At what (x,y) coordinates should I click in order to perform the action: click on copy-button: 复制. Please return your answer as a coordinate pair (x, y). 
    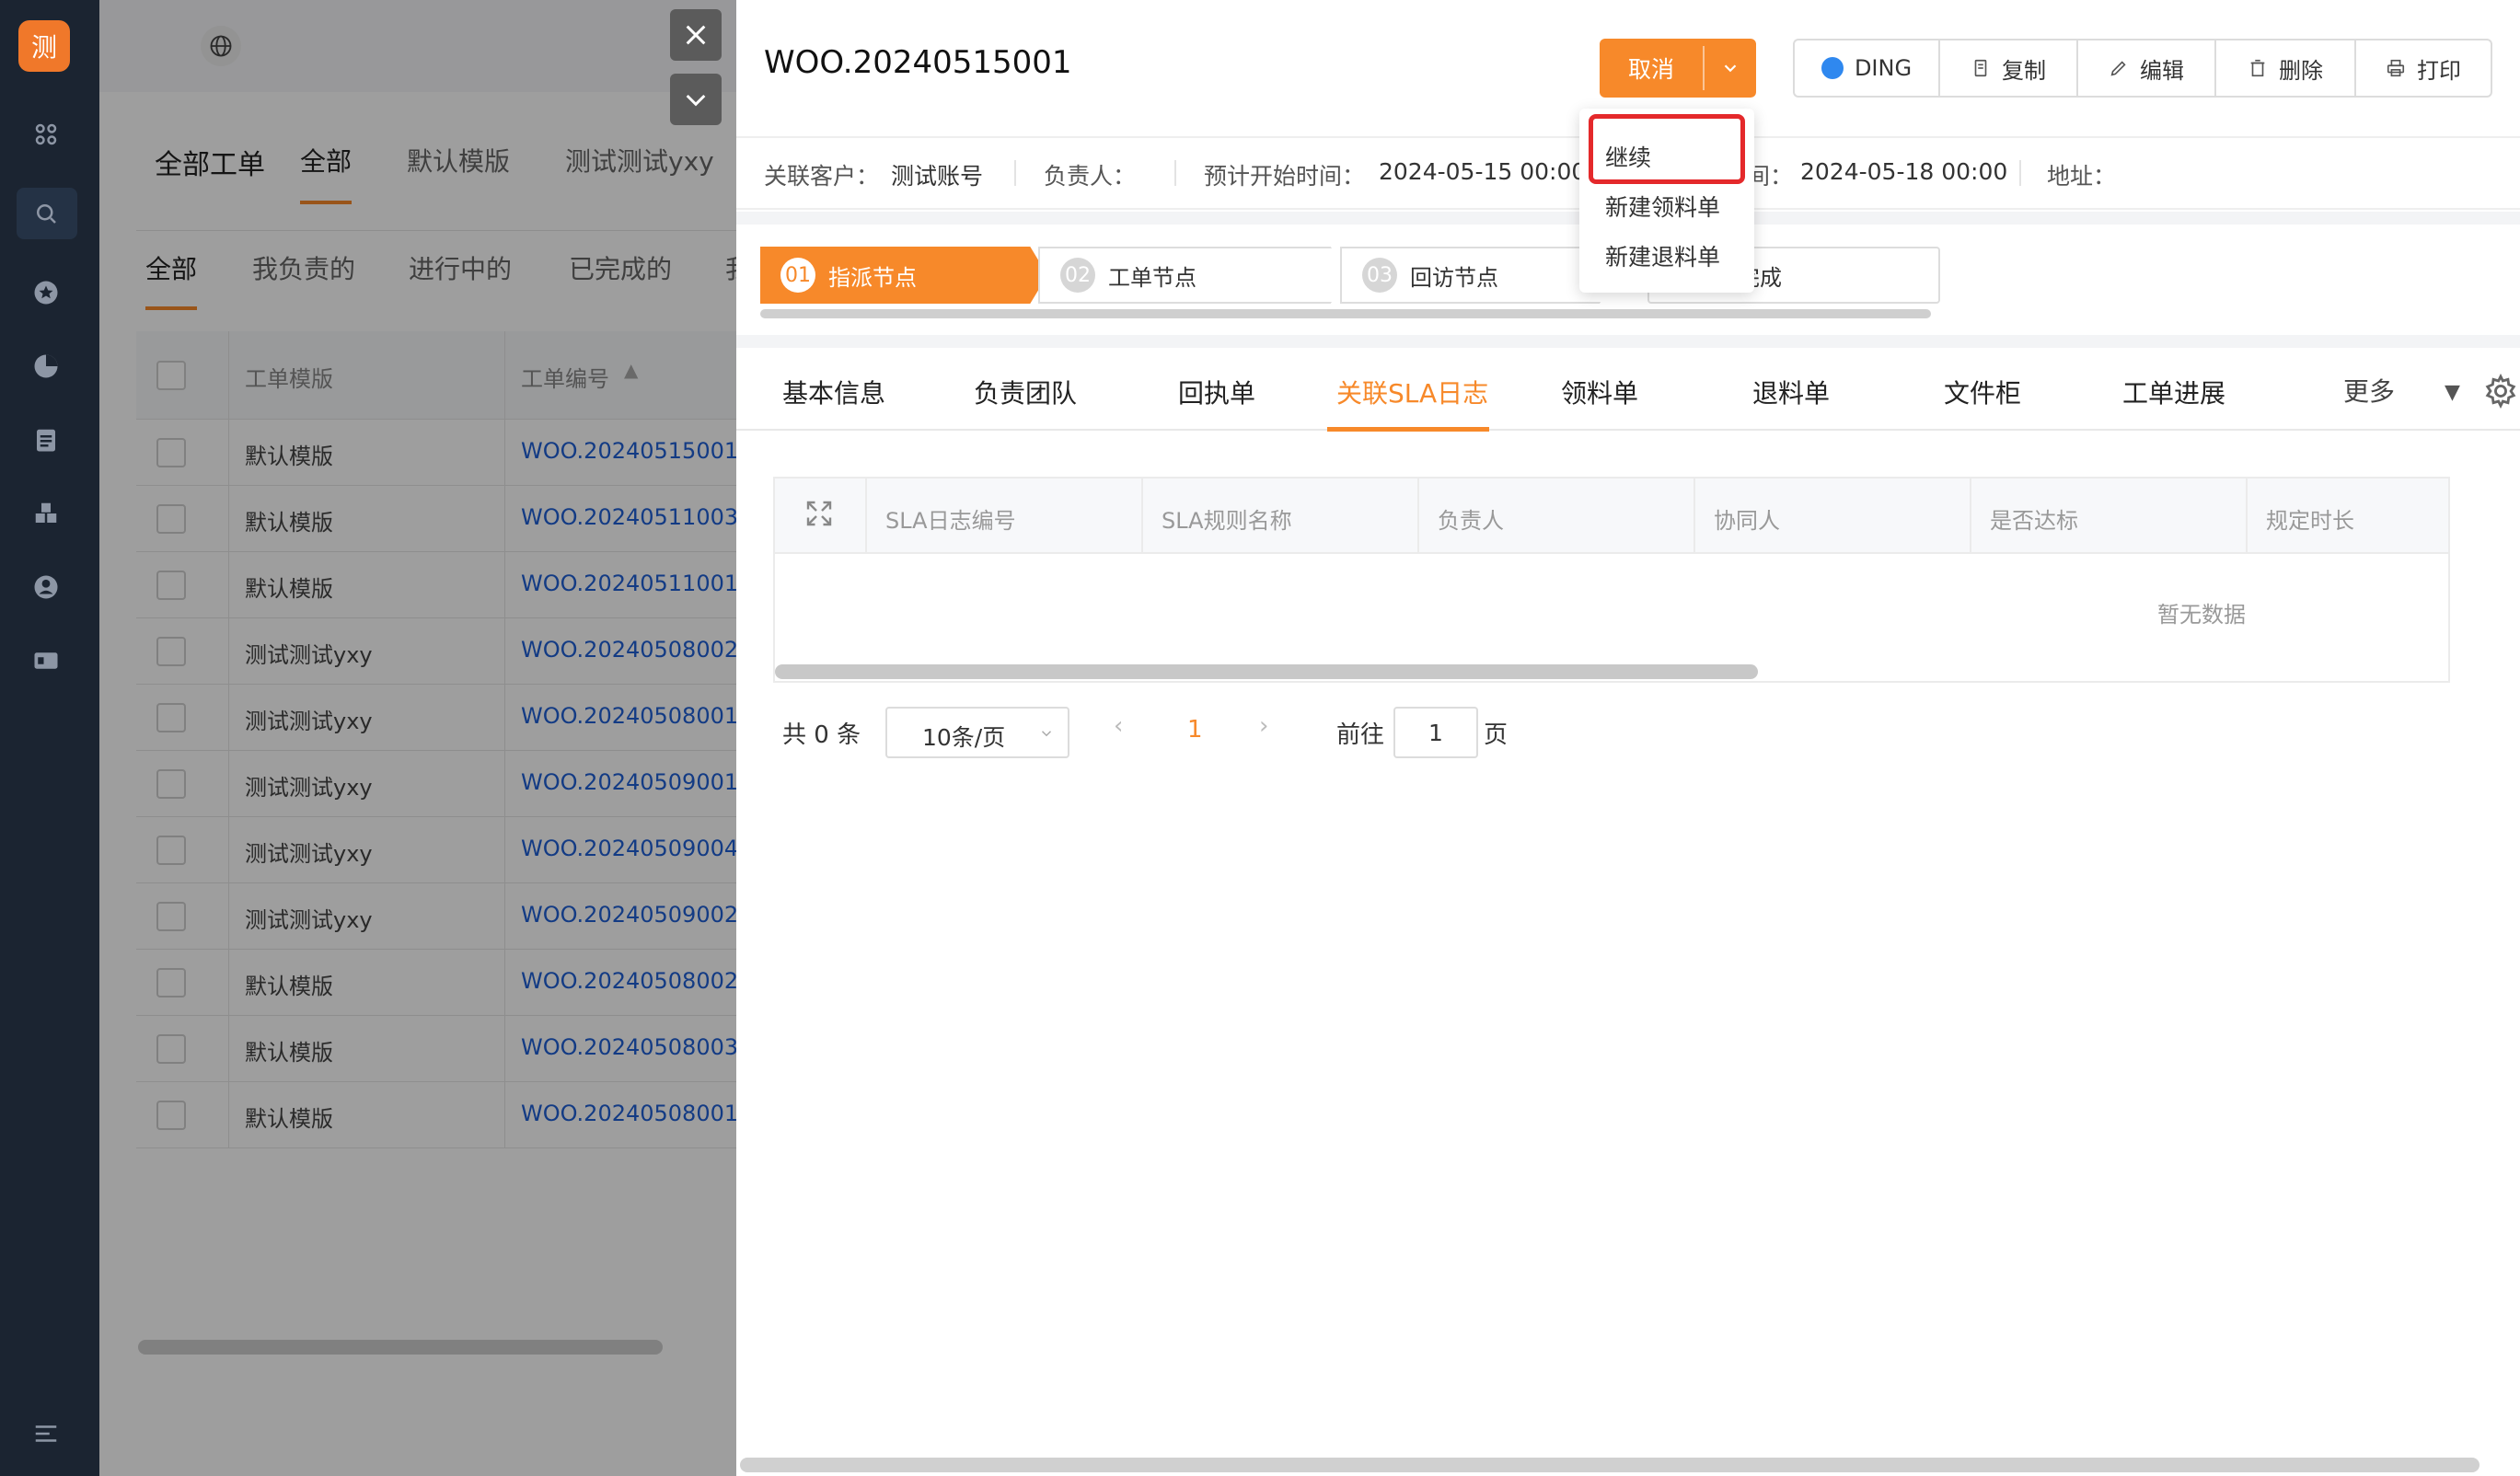
    Looking at the image, I should click on (2007, 68).